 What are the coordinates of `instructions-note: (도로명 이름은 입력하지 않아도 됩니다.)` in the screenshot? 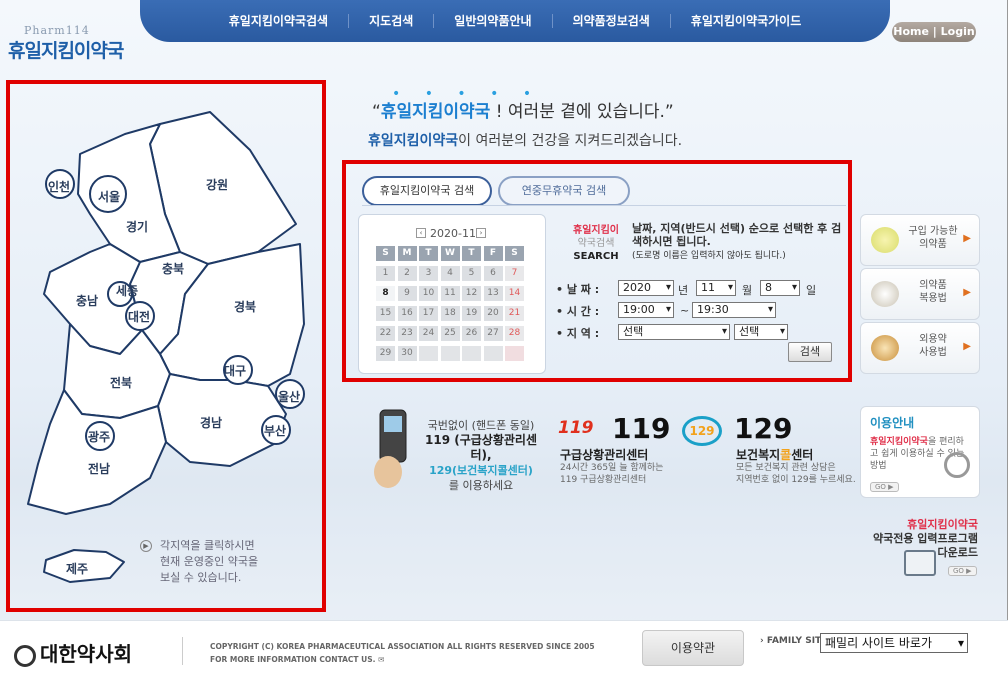 It's located at (709, 256).